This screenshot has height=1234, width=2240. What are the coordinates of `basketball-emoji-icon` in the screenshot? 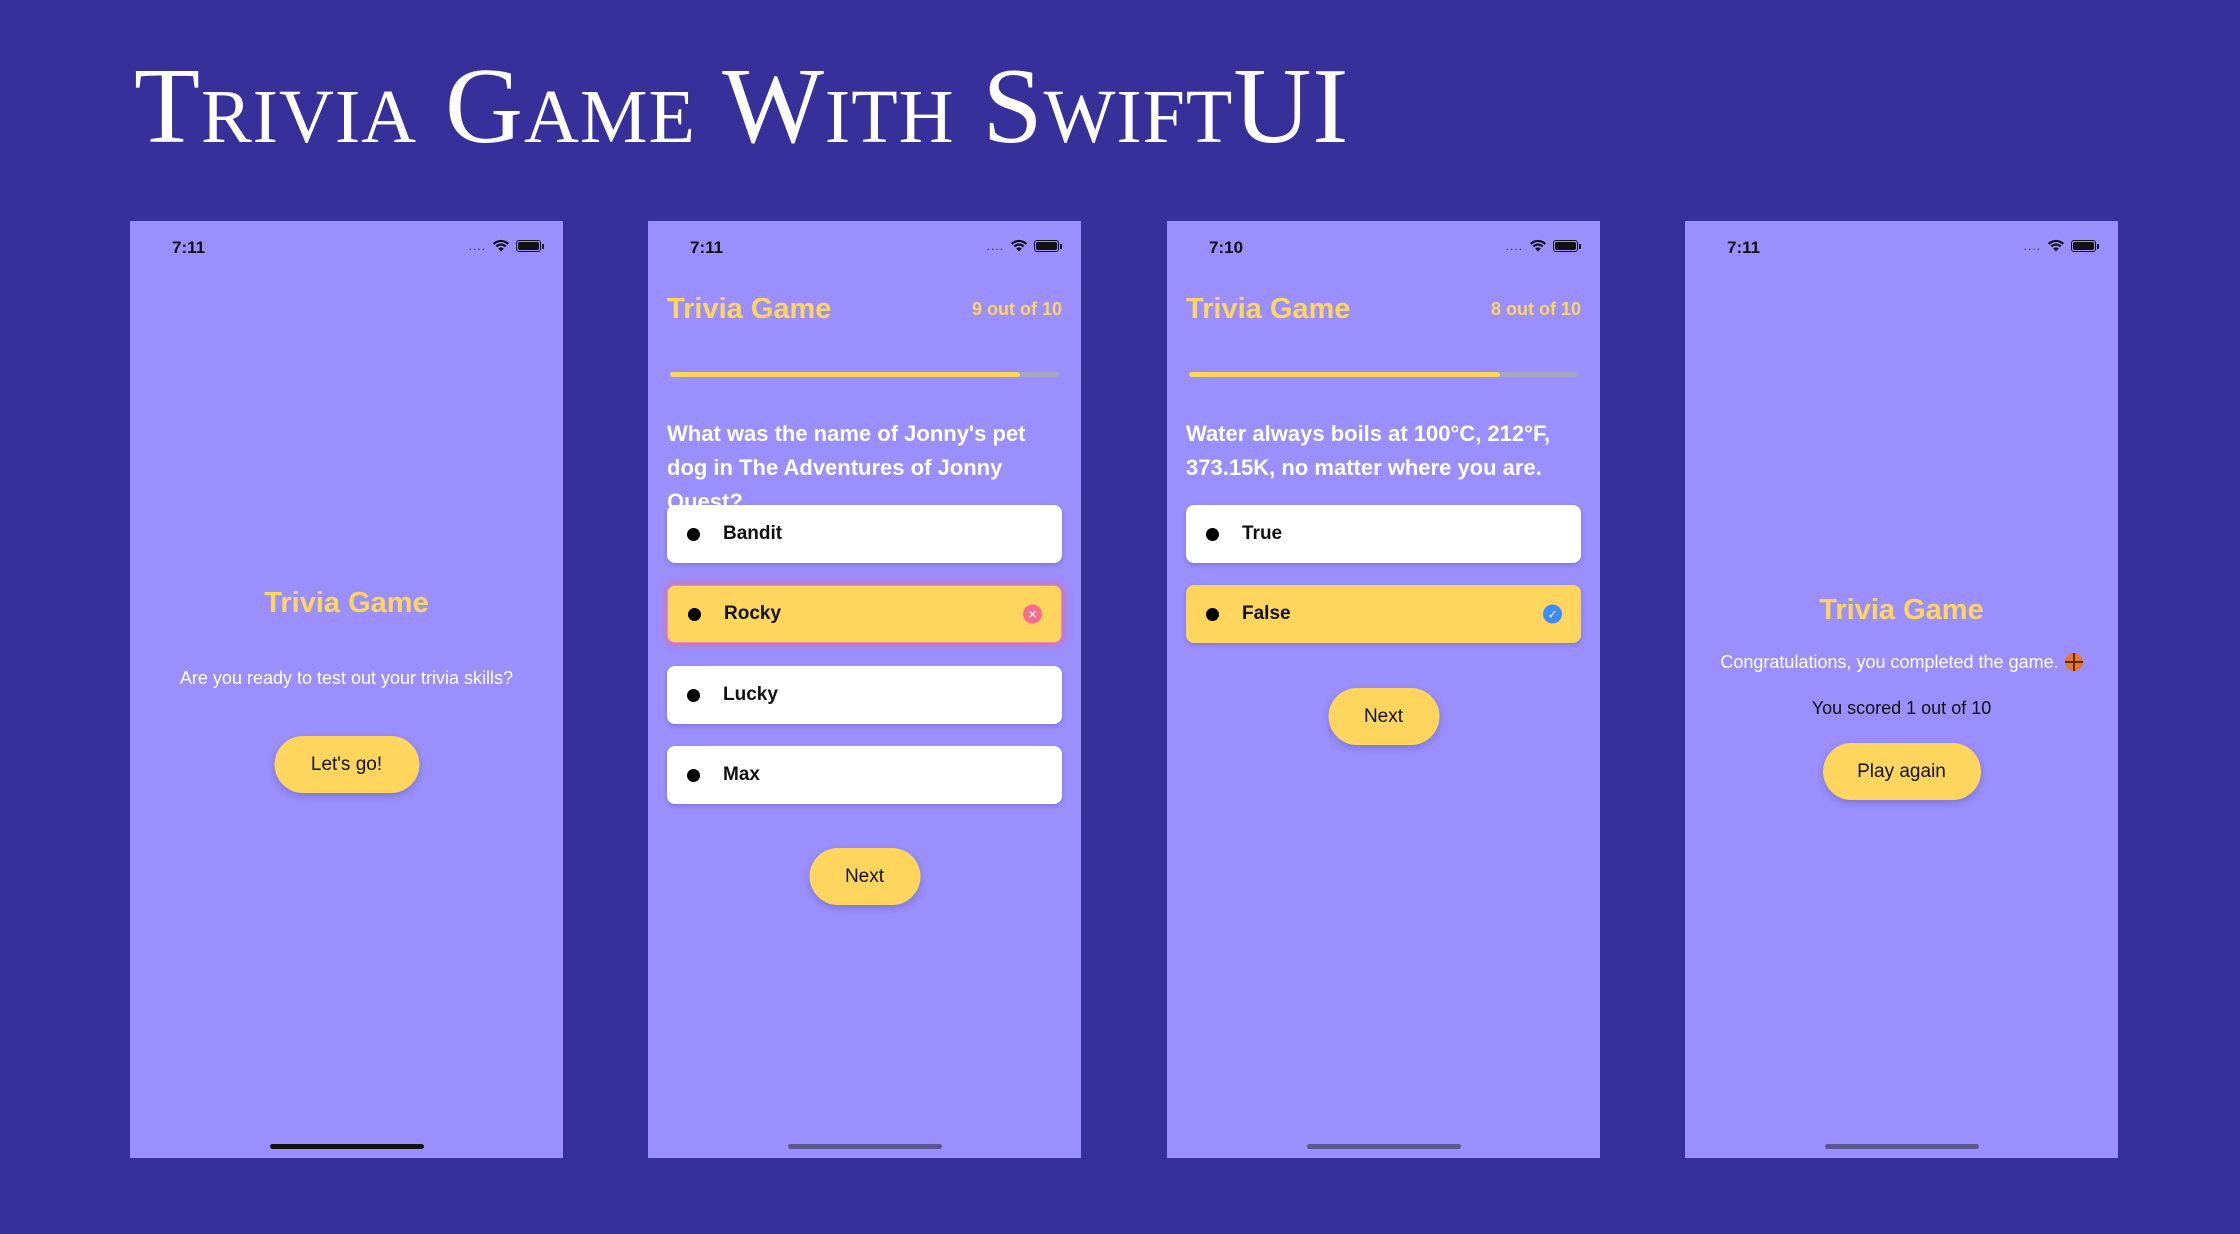 It's located at (2073, 662).